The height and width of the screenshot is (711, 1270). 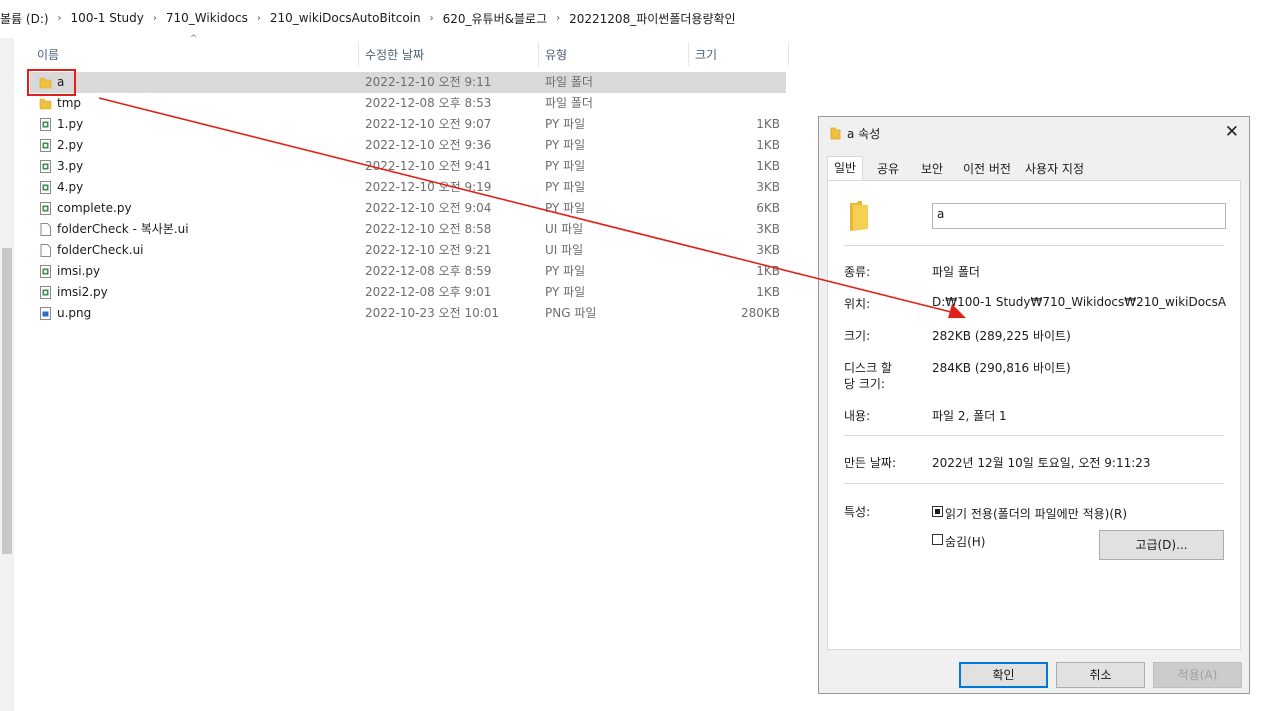 What do you see at coordinates (408, 271) in the screenshot?
I see `file-row: imsi.py 2022-12-08 오후 8:59 PY 파일 1KB` at bounding box center [408, 271].